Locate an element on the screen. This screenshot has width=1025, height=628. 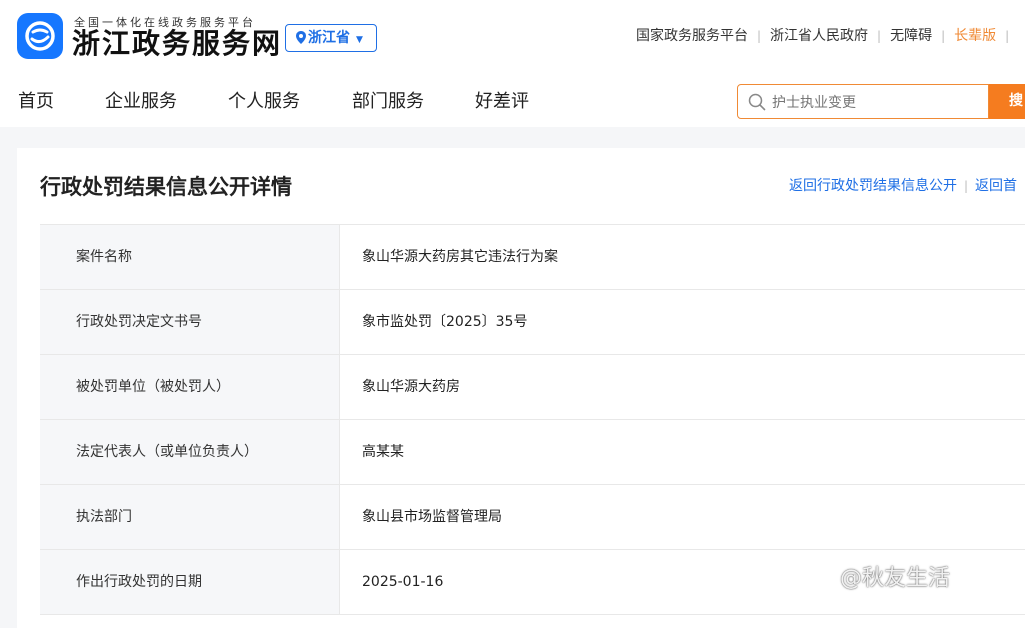
caret-down-icon: ▼ is located at coordinates (359, 40).